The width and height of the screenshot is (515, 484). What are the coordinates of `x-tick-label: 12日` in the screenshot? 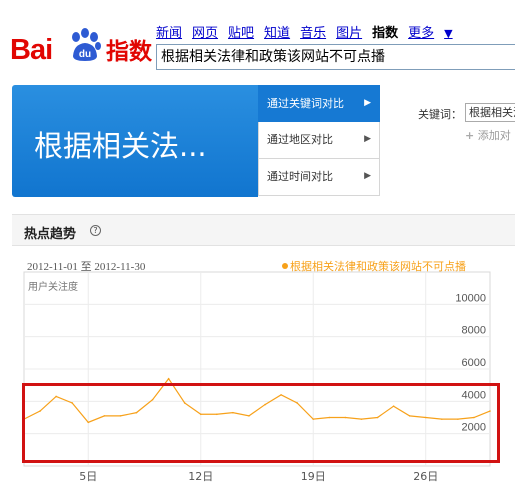 It's located at (200, 476).